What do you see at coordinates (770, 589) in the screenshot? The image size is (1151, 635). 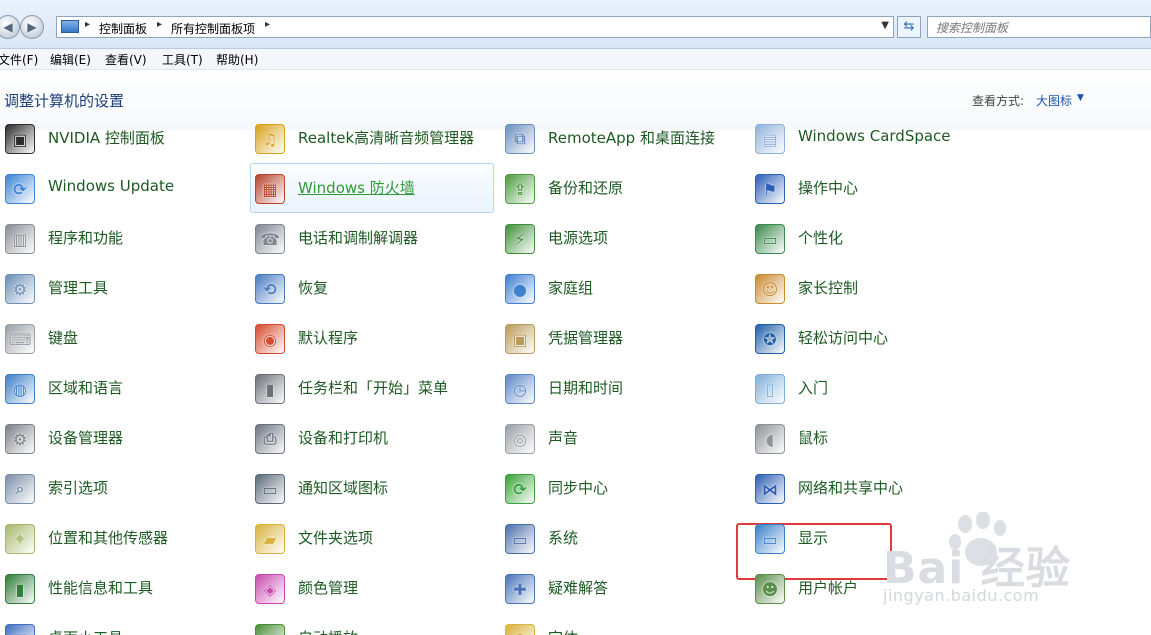 I see `user-accounts-icon: ☻` at bounding box center [770, 589].